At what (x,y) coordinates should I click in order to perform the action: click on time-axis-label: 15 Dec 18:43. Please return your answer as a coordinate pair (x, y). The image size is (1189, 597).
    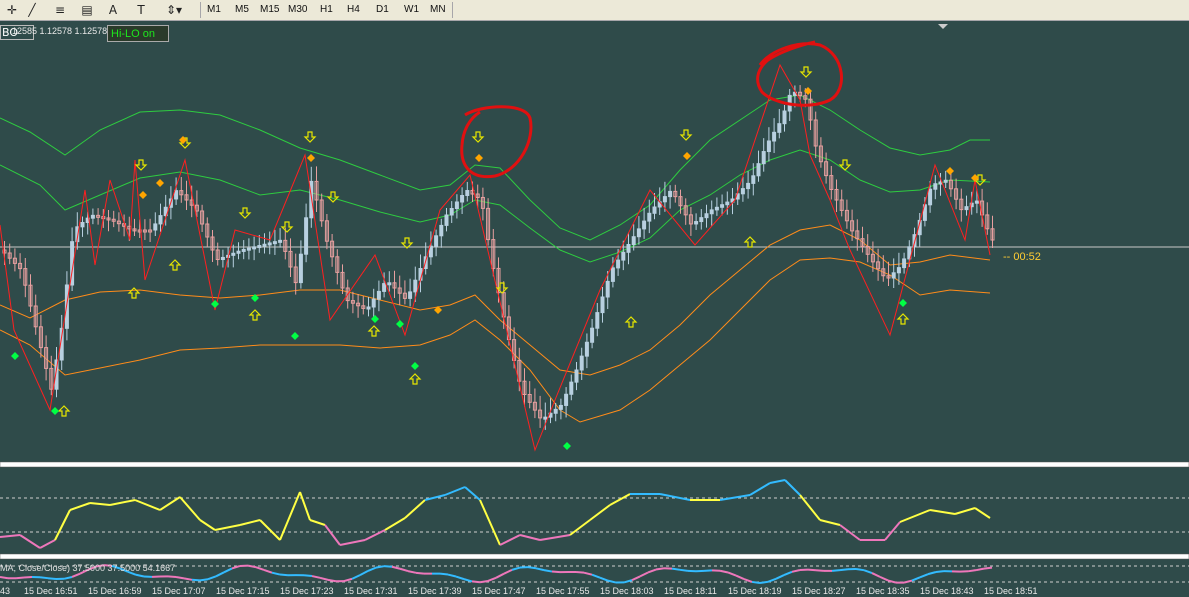
    Looking at the image, I should click on (947, 591).